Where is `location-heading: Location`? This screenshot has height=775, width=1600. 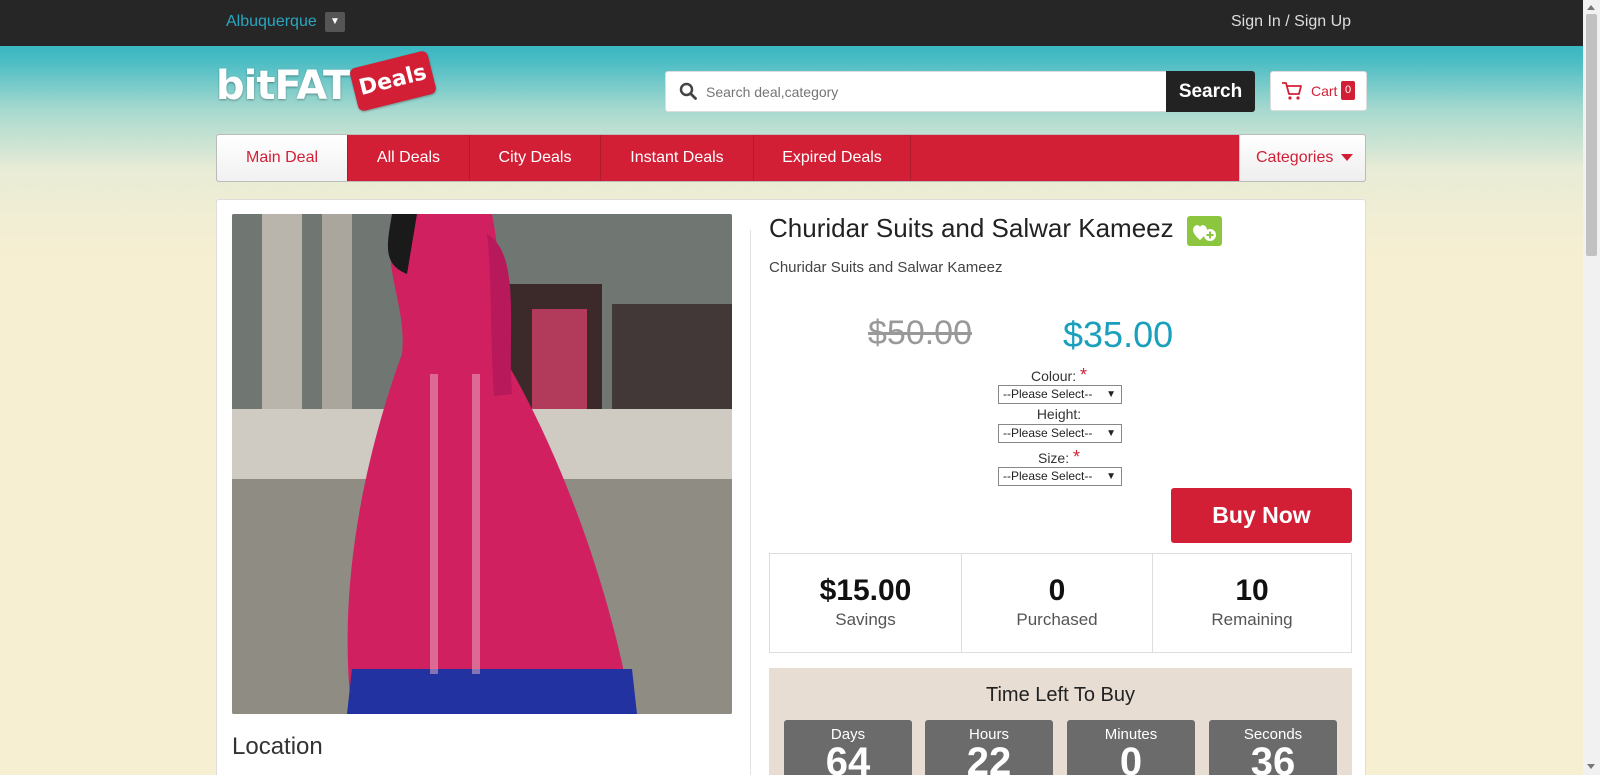
location-heading: Location is located at coordinates (277, 746).